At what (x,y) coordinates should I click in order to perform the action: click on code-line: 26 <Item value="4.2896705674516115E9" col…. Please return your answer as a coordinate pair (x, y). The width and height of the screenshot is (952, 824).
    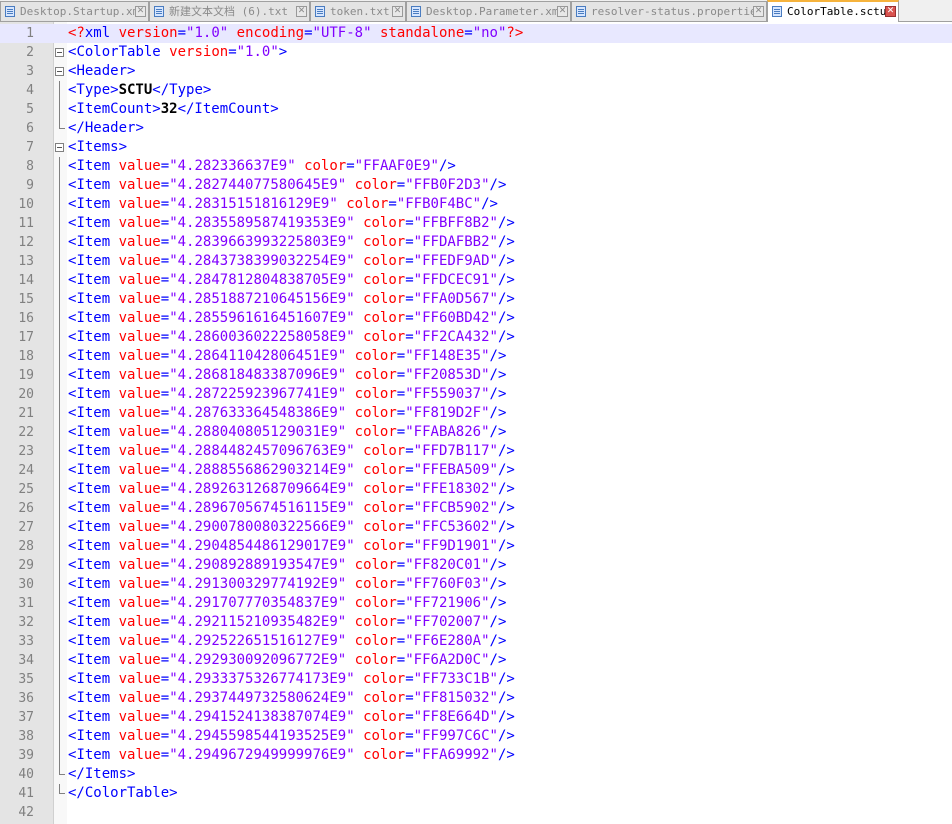
    Looking at the image, I should click on (476, 508).